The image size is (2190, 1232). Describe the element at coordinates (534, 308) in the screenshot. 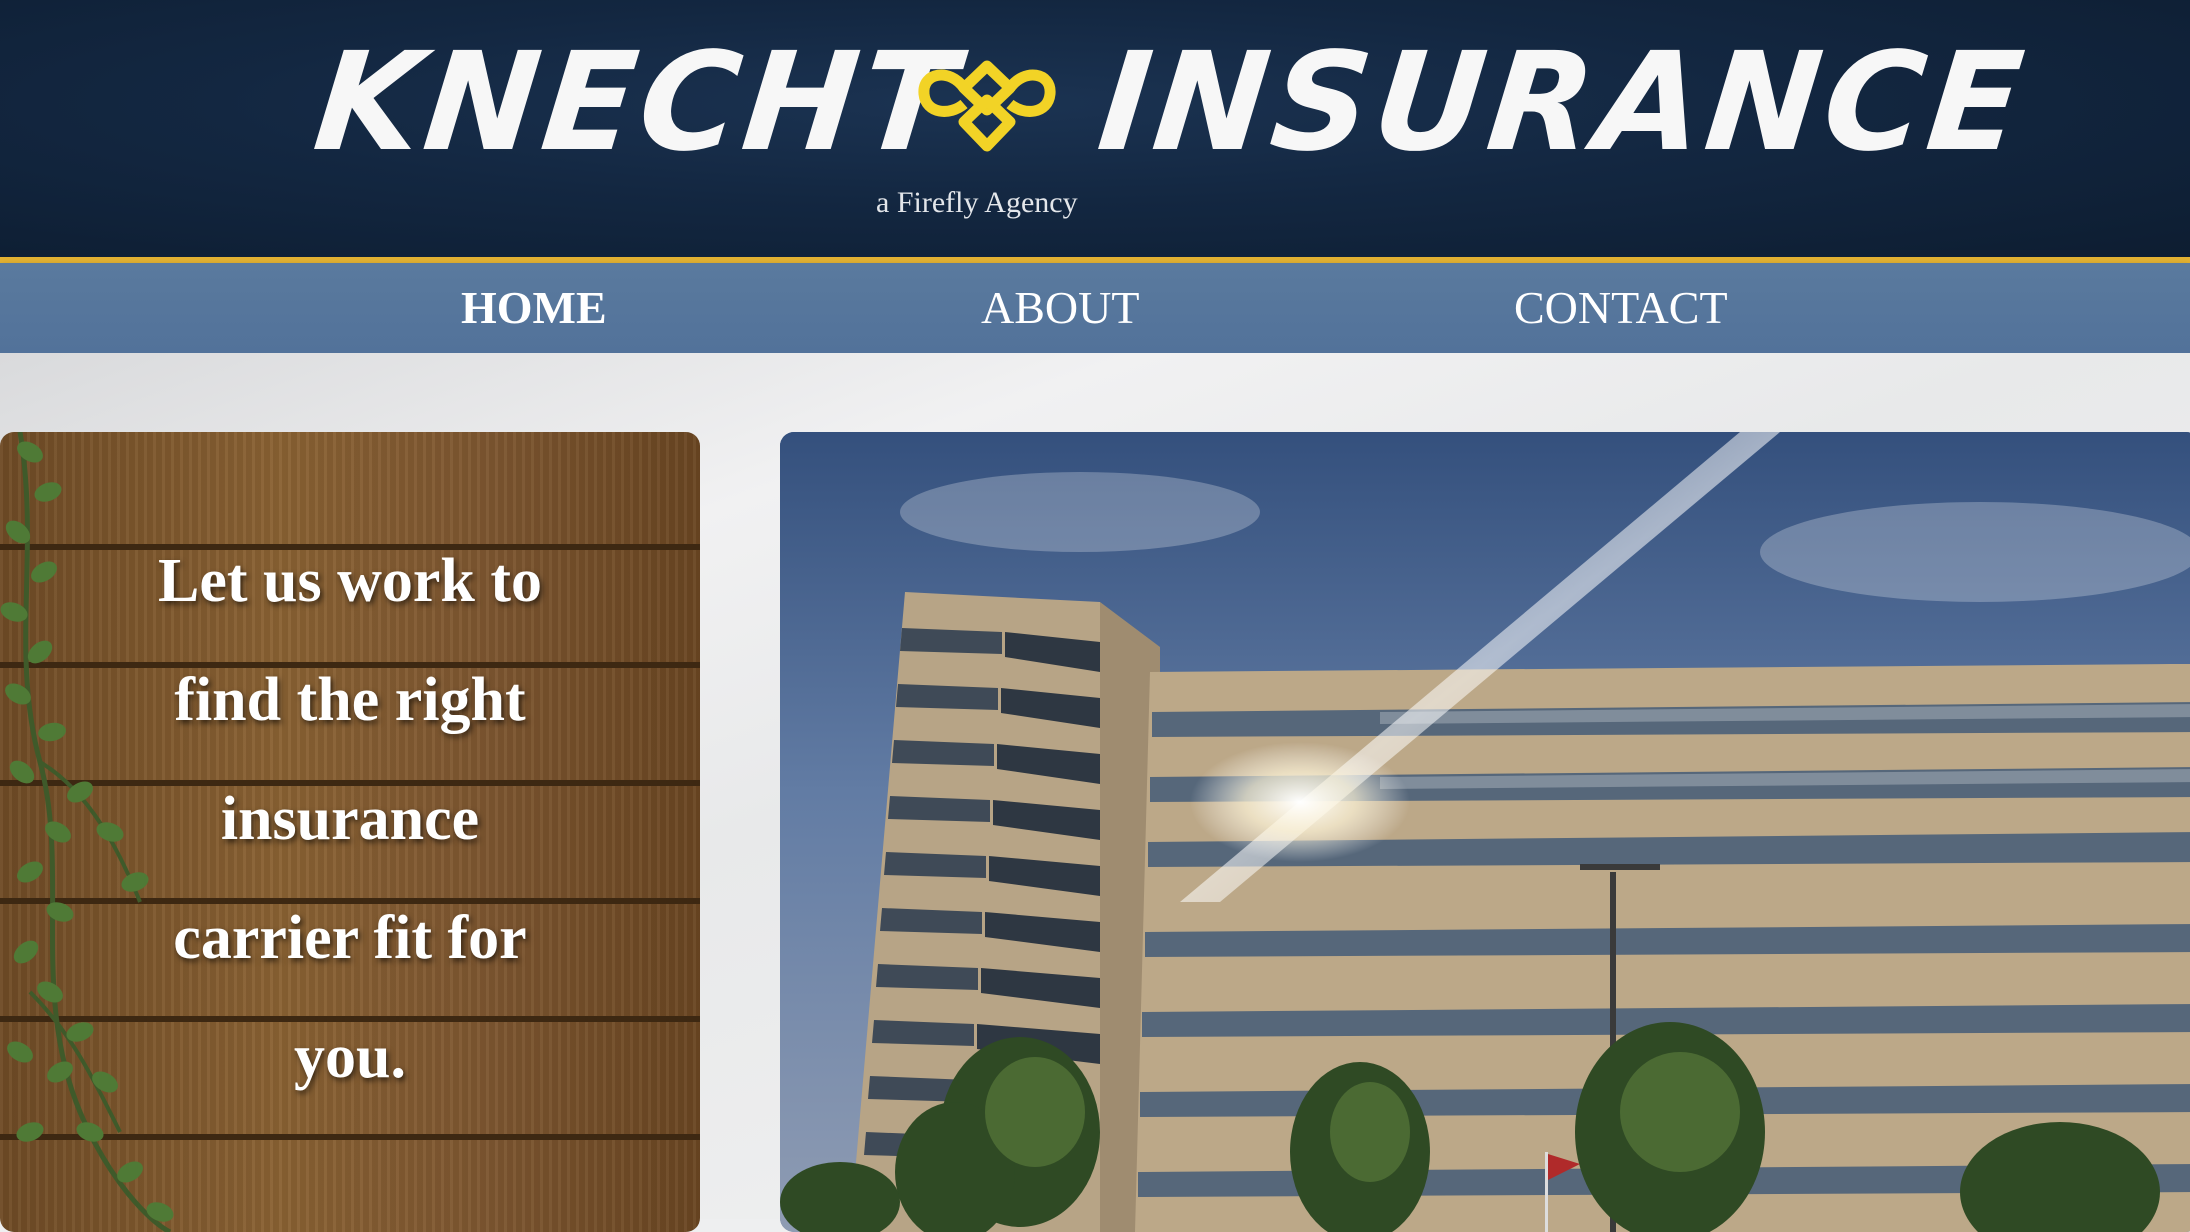

I see `nav-item-home: HOME` at that location.